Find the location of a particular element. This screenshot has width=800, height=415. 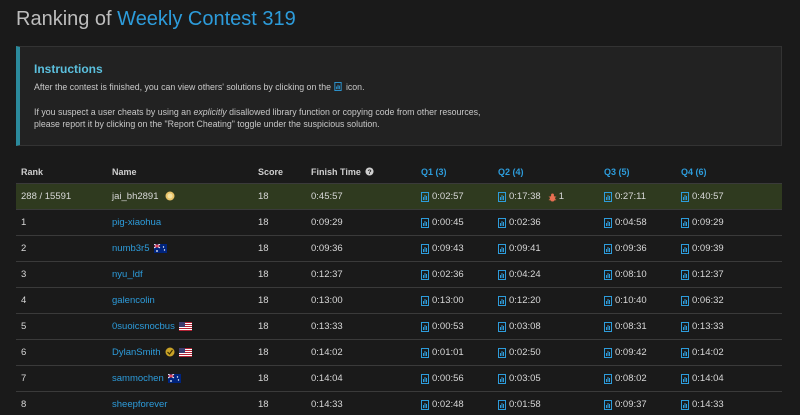

q2-time-cell: 0:02:50 is located at coordinates (519, 353).